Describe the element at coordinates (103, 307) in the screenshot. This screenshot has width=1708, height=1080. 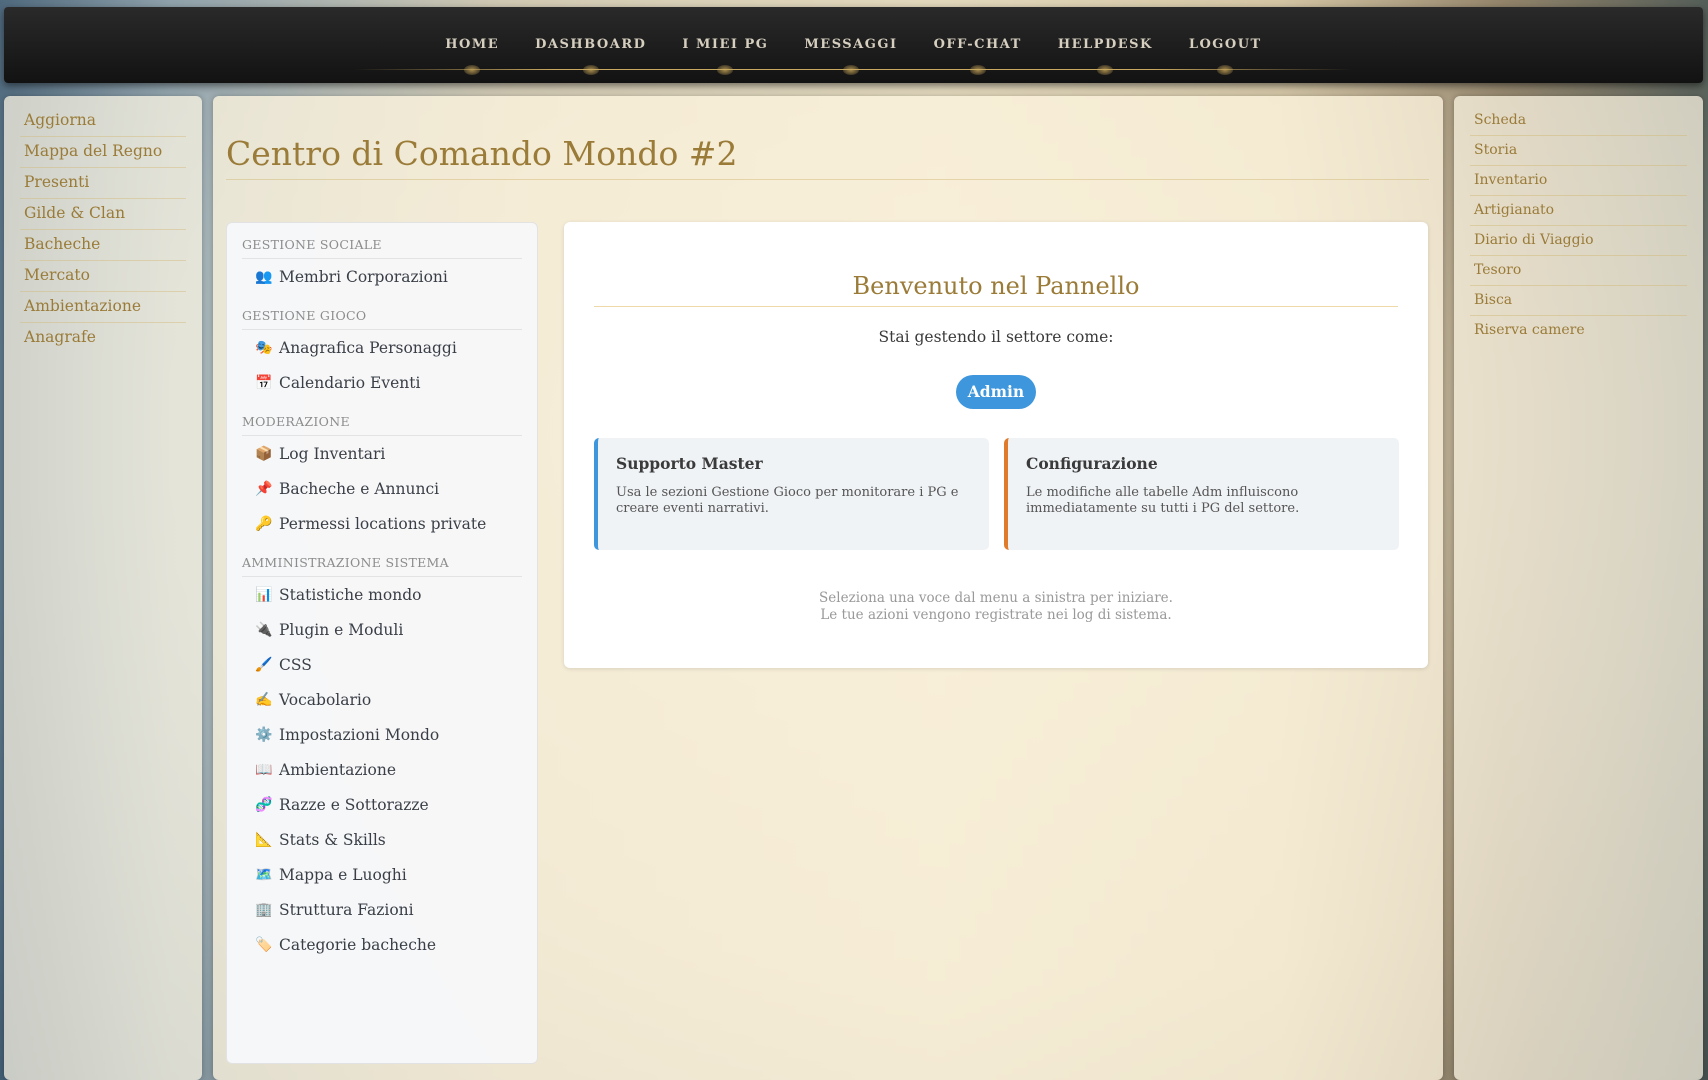
I see `left-nav-ambientazione: Ambientazione` at that location.